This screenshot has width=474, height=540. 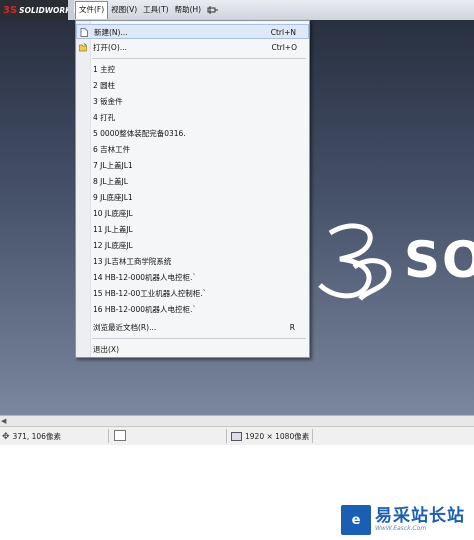 I want to click on recent-file-label: 10 JL底座JL, so click(x=113, y=213).